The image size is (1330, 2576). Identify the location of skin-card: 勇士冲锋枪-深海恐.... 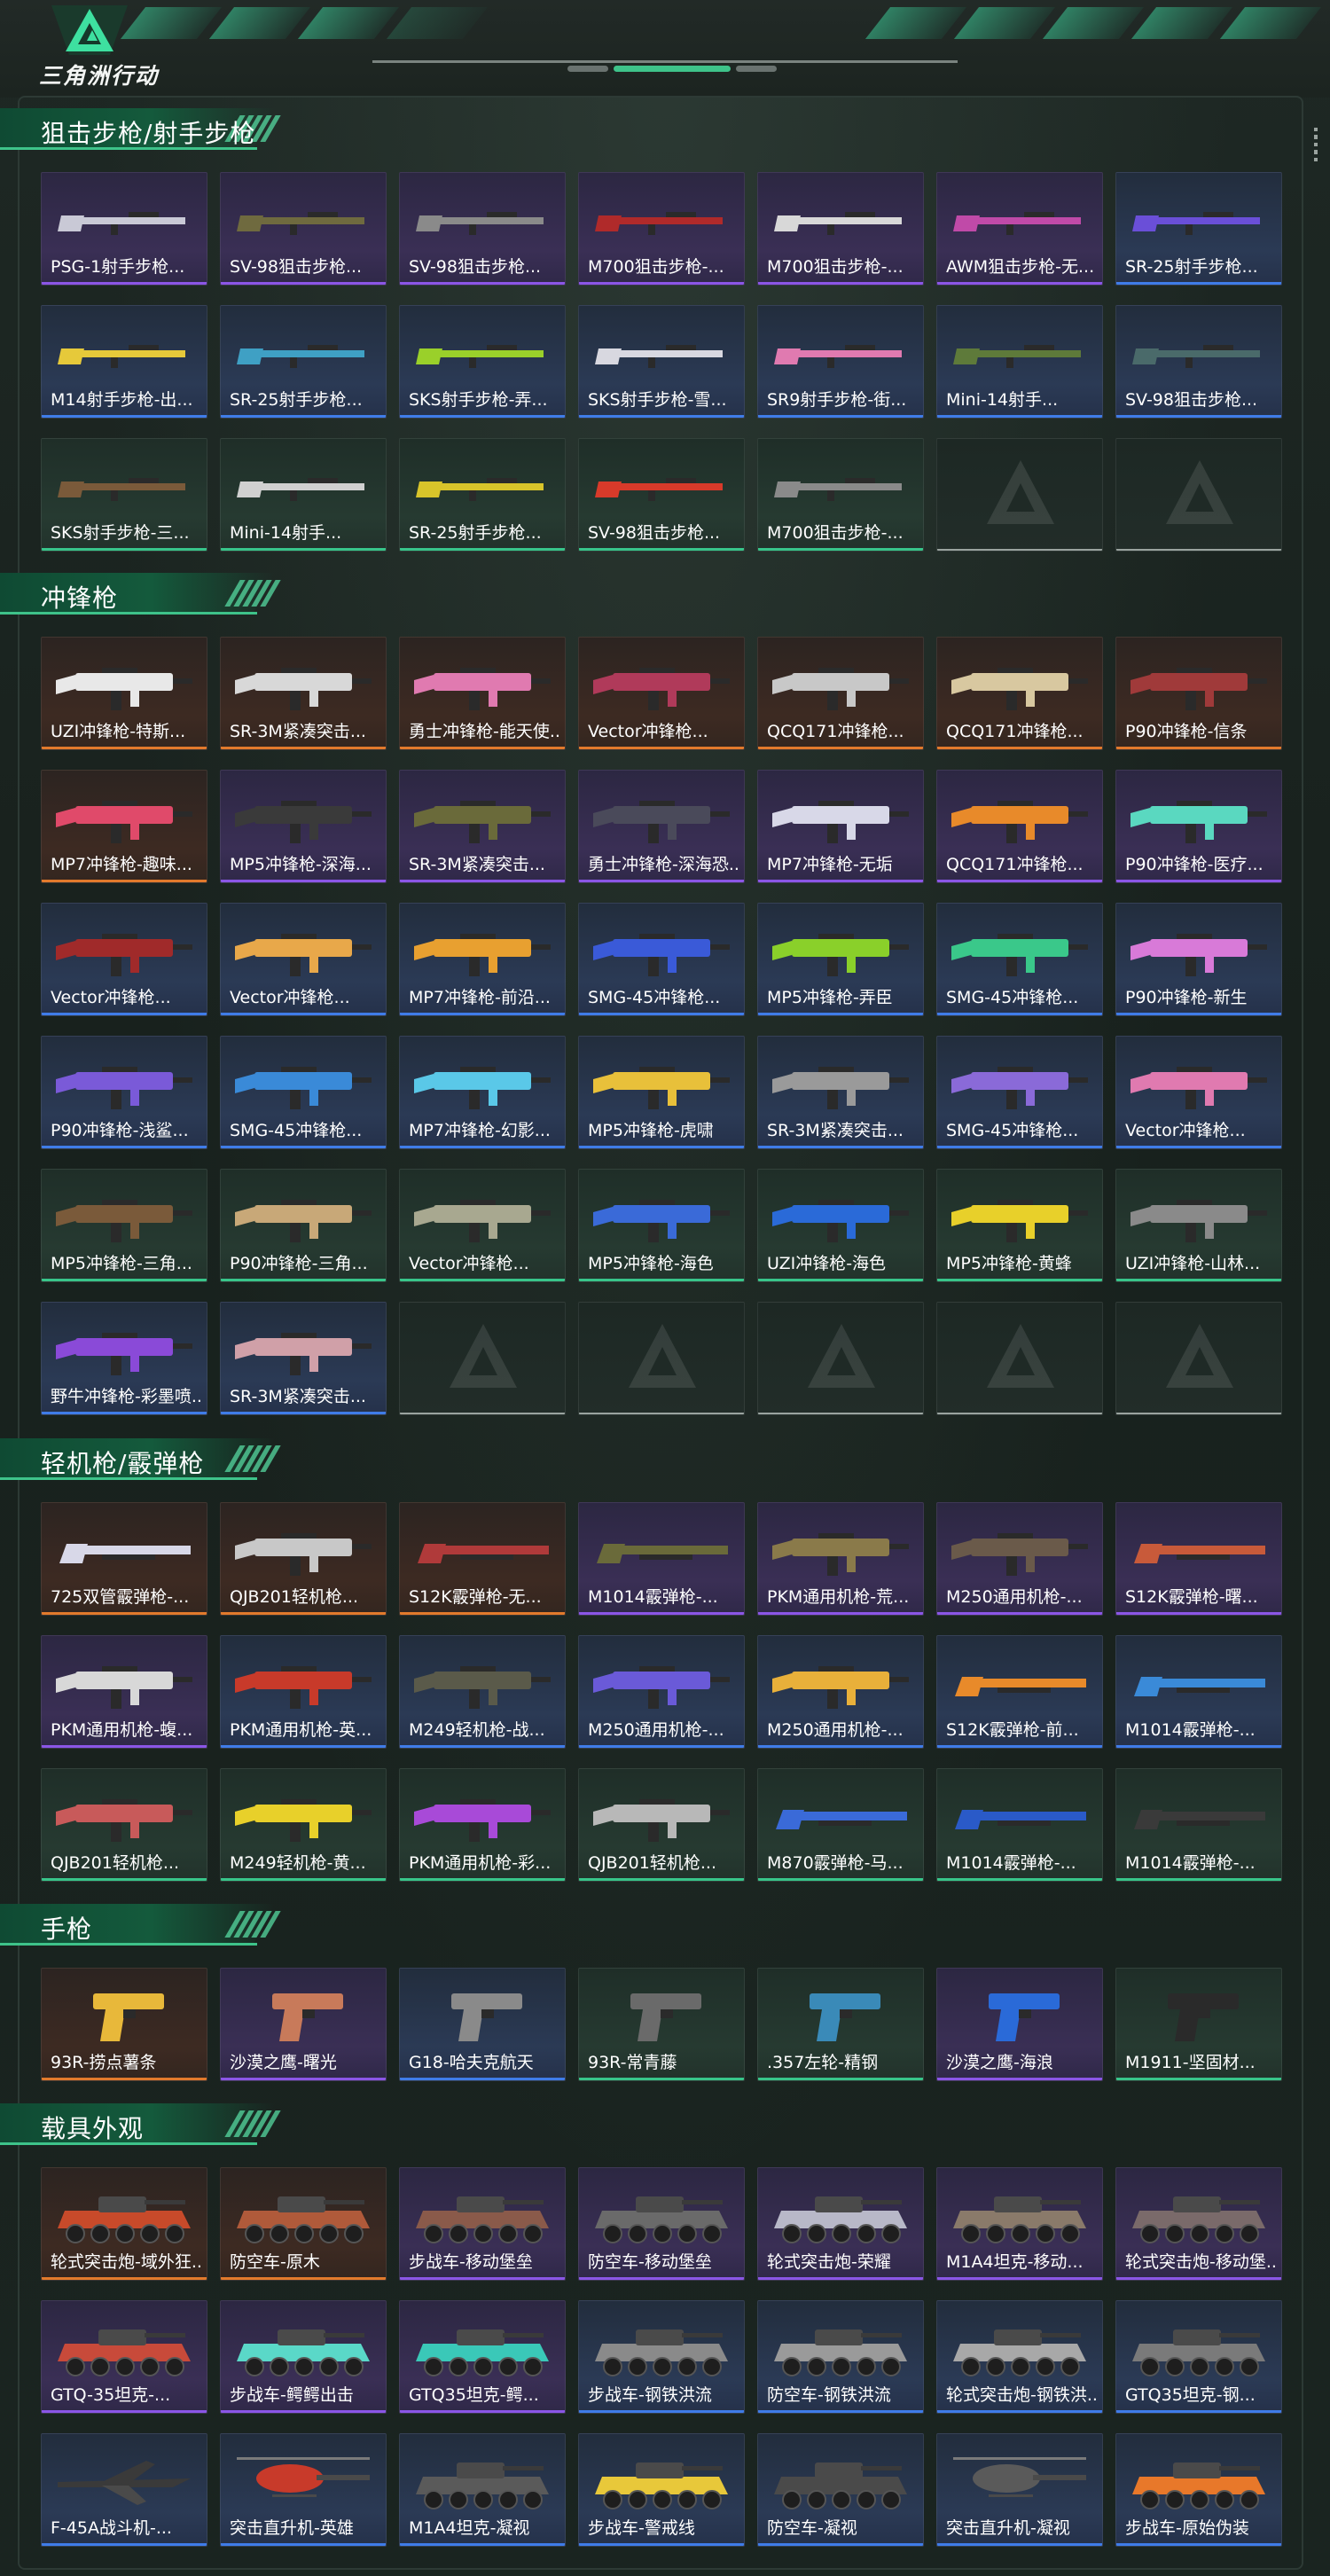
(662, 826).